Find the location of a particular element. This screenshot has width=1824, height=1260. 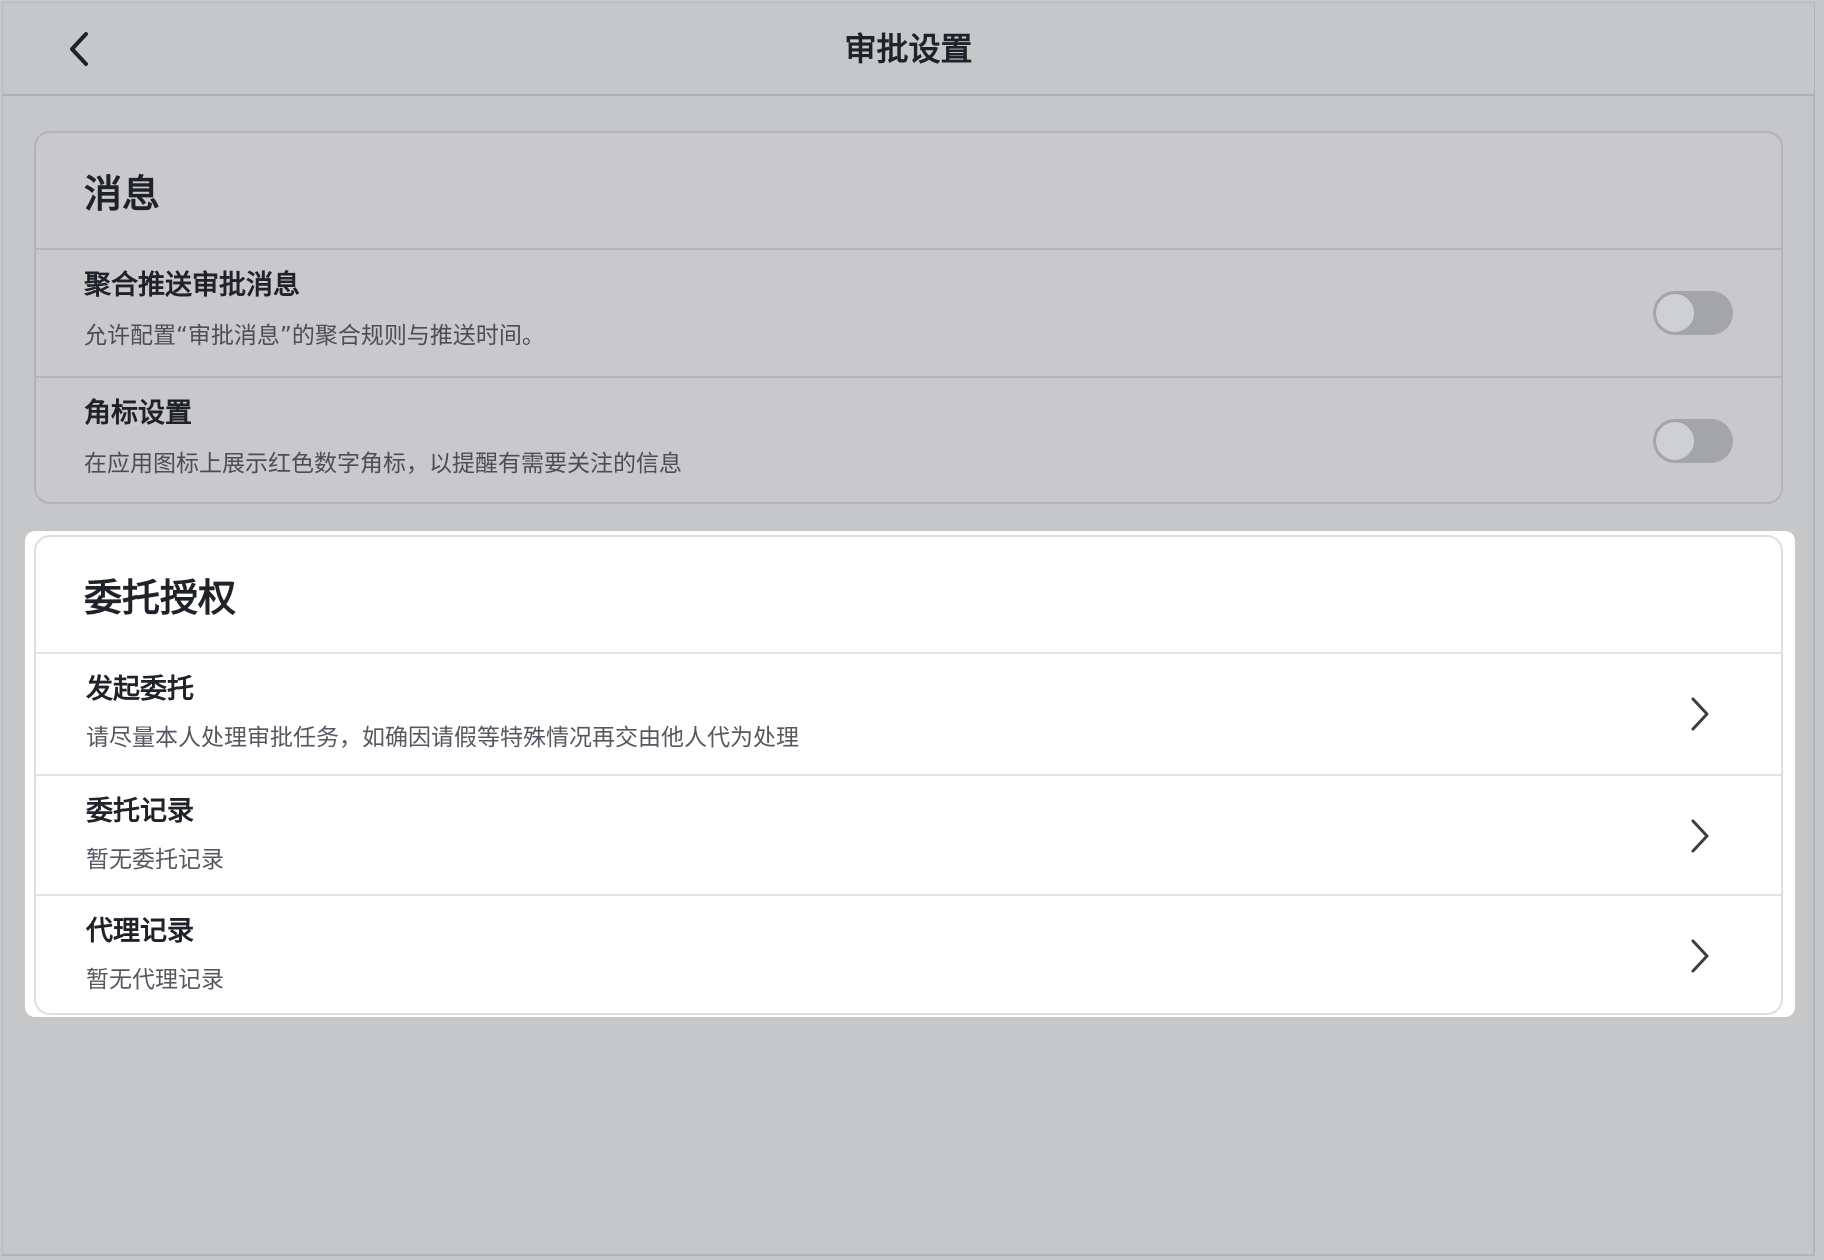

proxy-records-description: 暂无代理记录 is located at coordinates (155, 980).